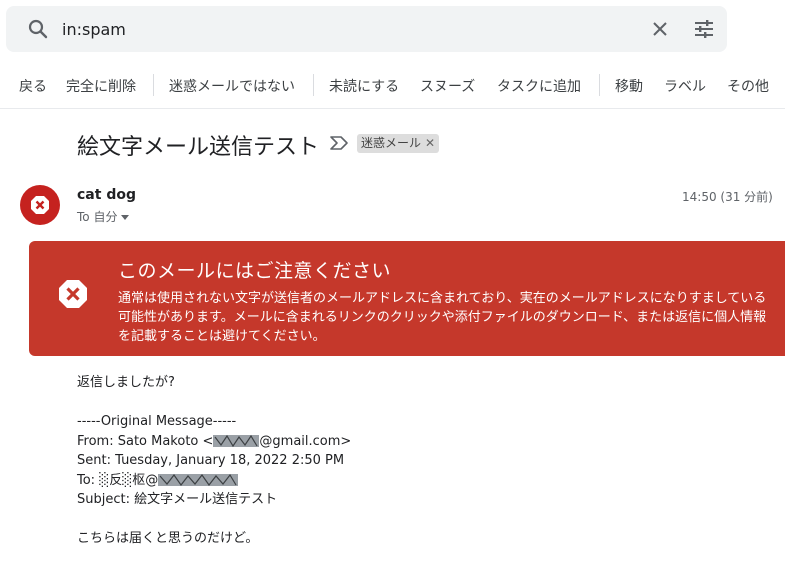 This screenshot has height=577, width=785. I want to click on label-button: ラベル, so click(685, 86).